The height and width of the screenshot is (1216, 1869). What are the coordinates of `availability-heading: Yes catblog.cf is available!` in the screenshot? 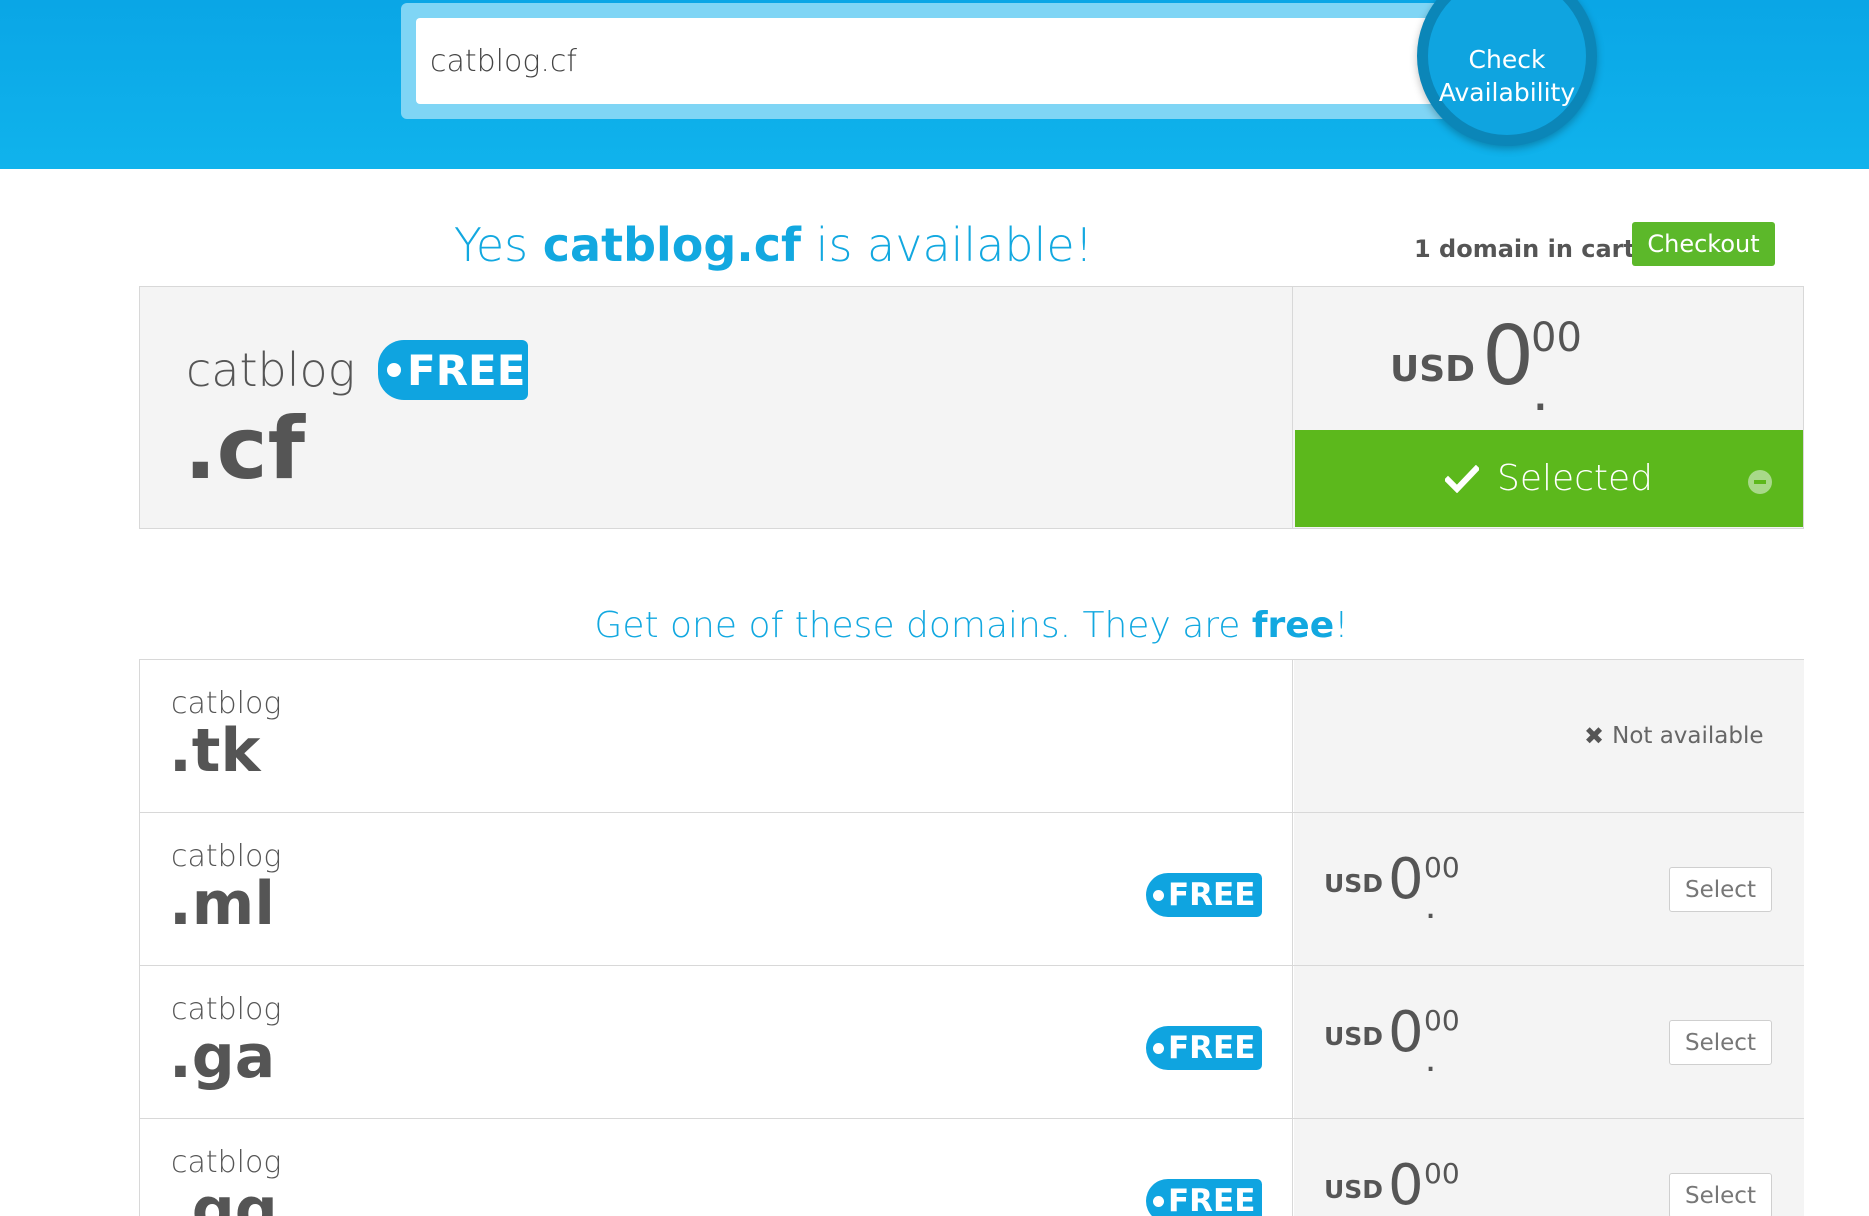 It's located at (773, 245).